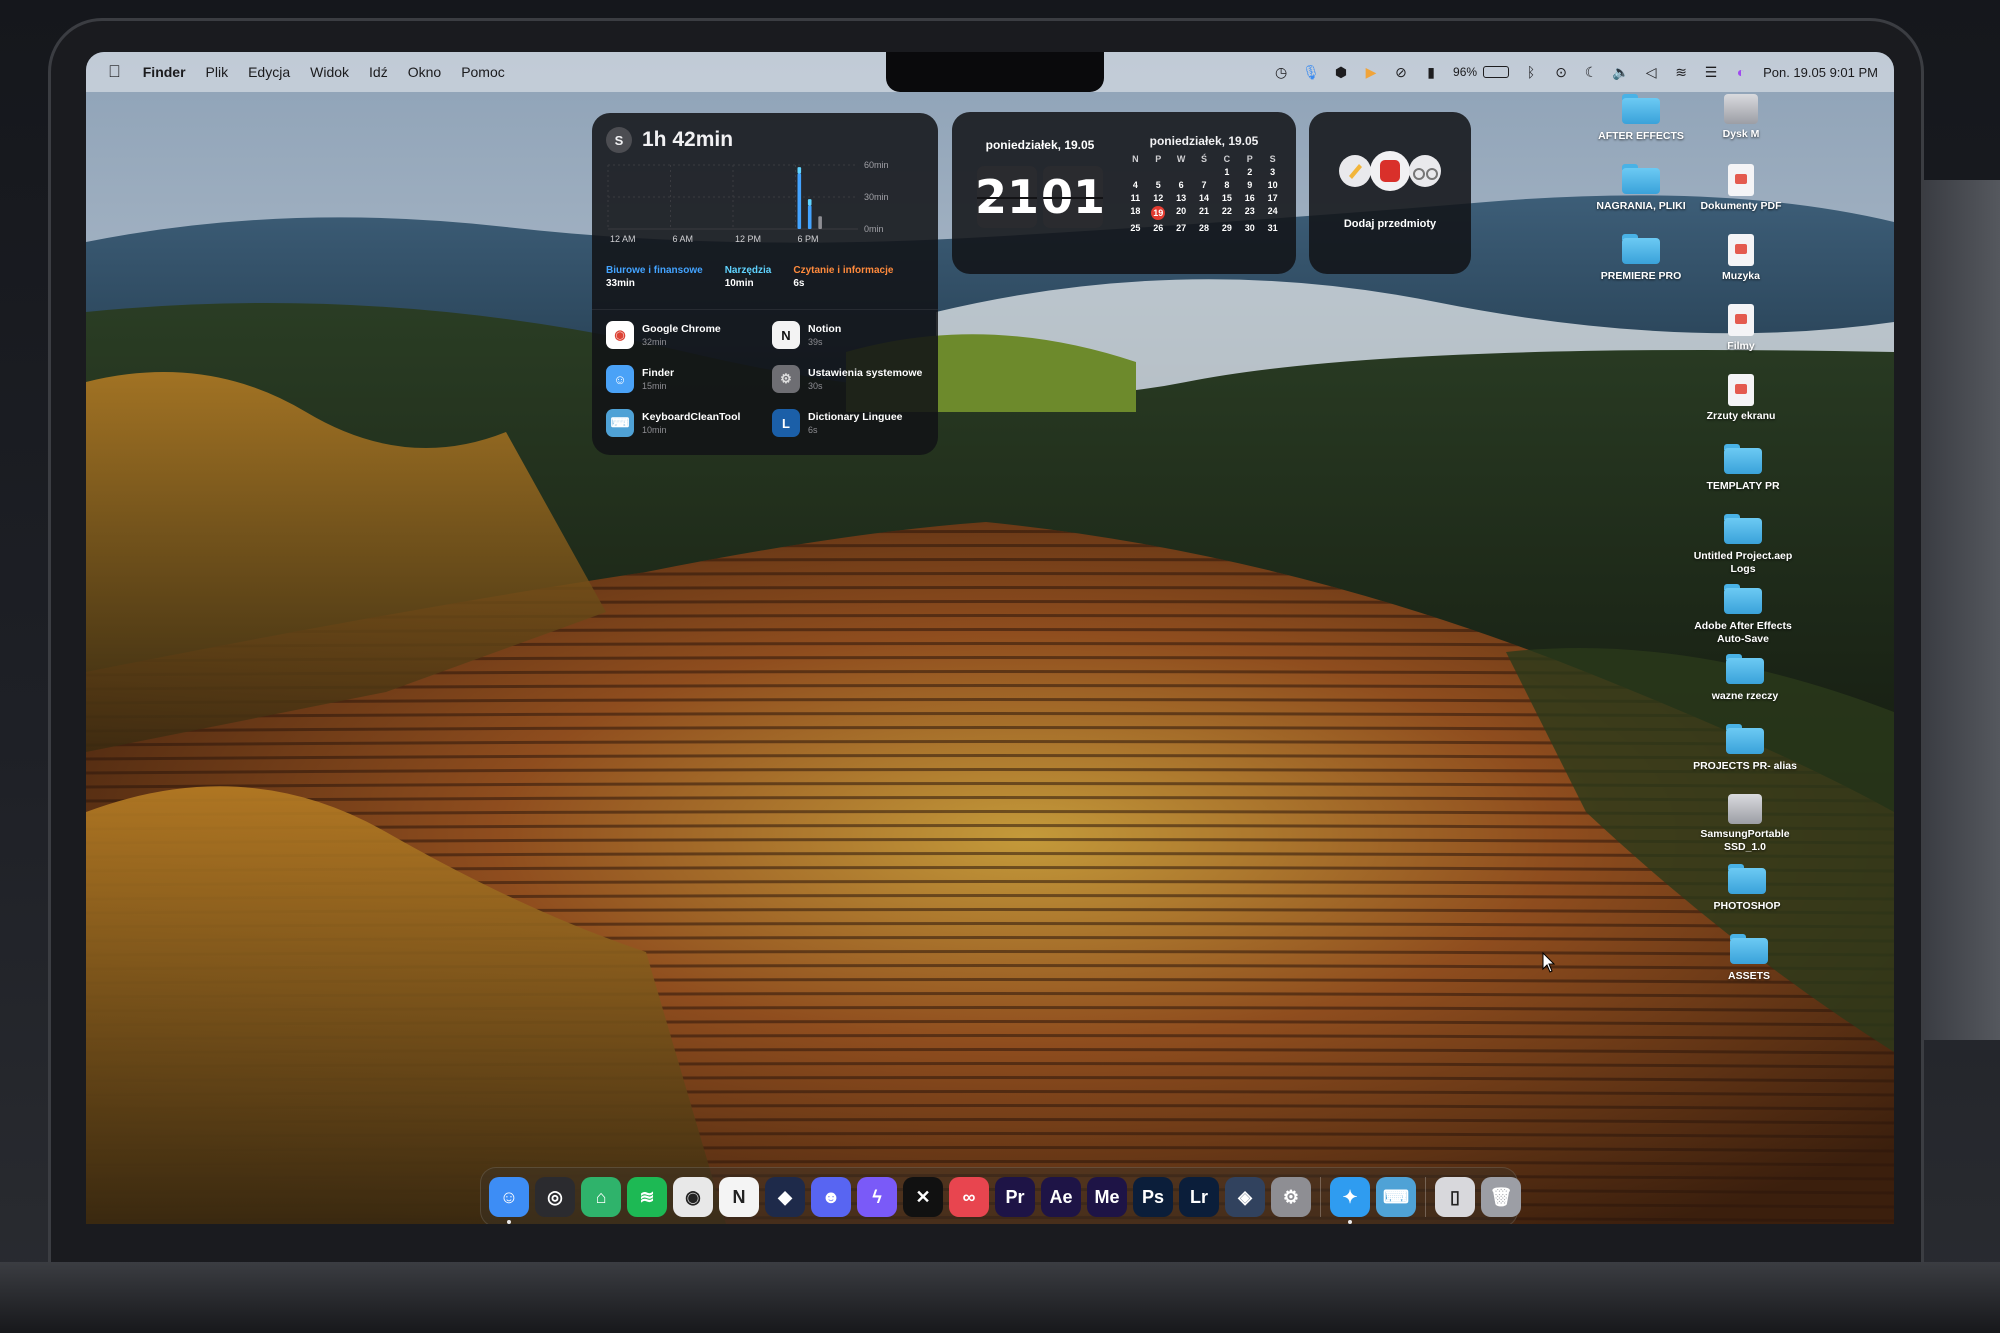 The image size is (2000, 1333). I want to click on app-usage-chrome: ◉ Google Chrome 32min, so click(683, 335).